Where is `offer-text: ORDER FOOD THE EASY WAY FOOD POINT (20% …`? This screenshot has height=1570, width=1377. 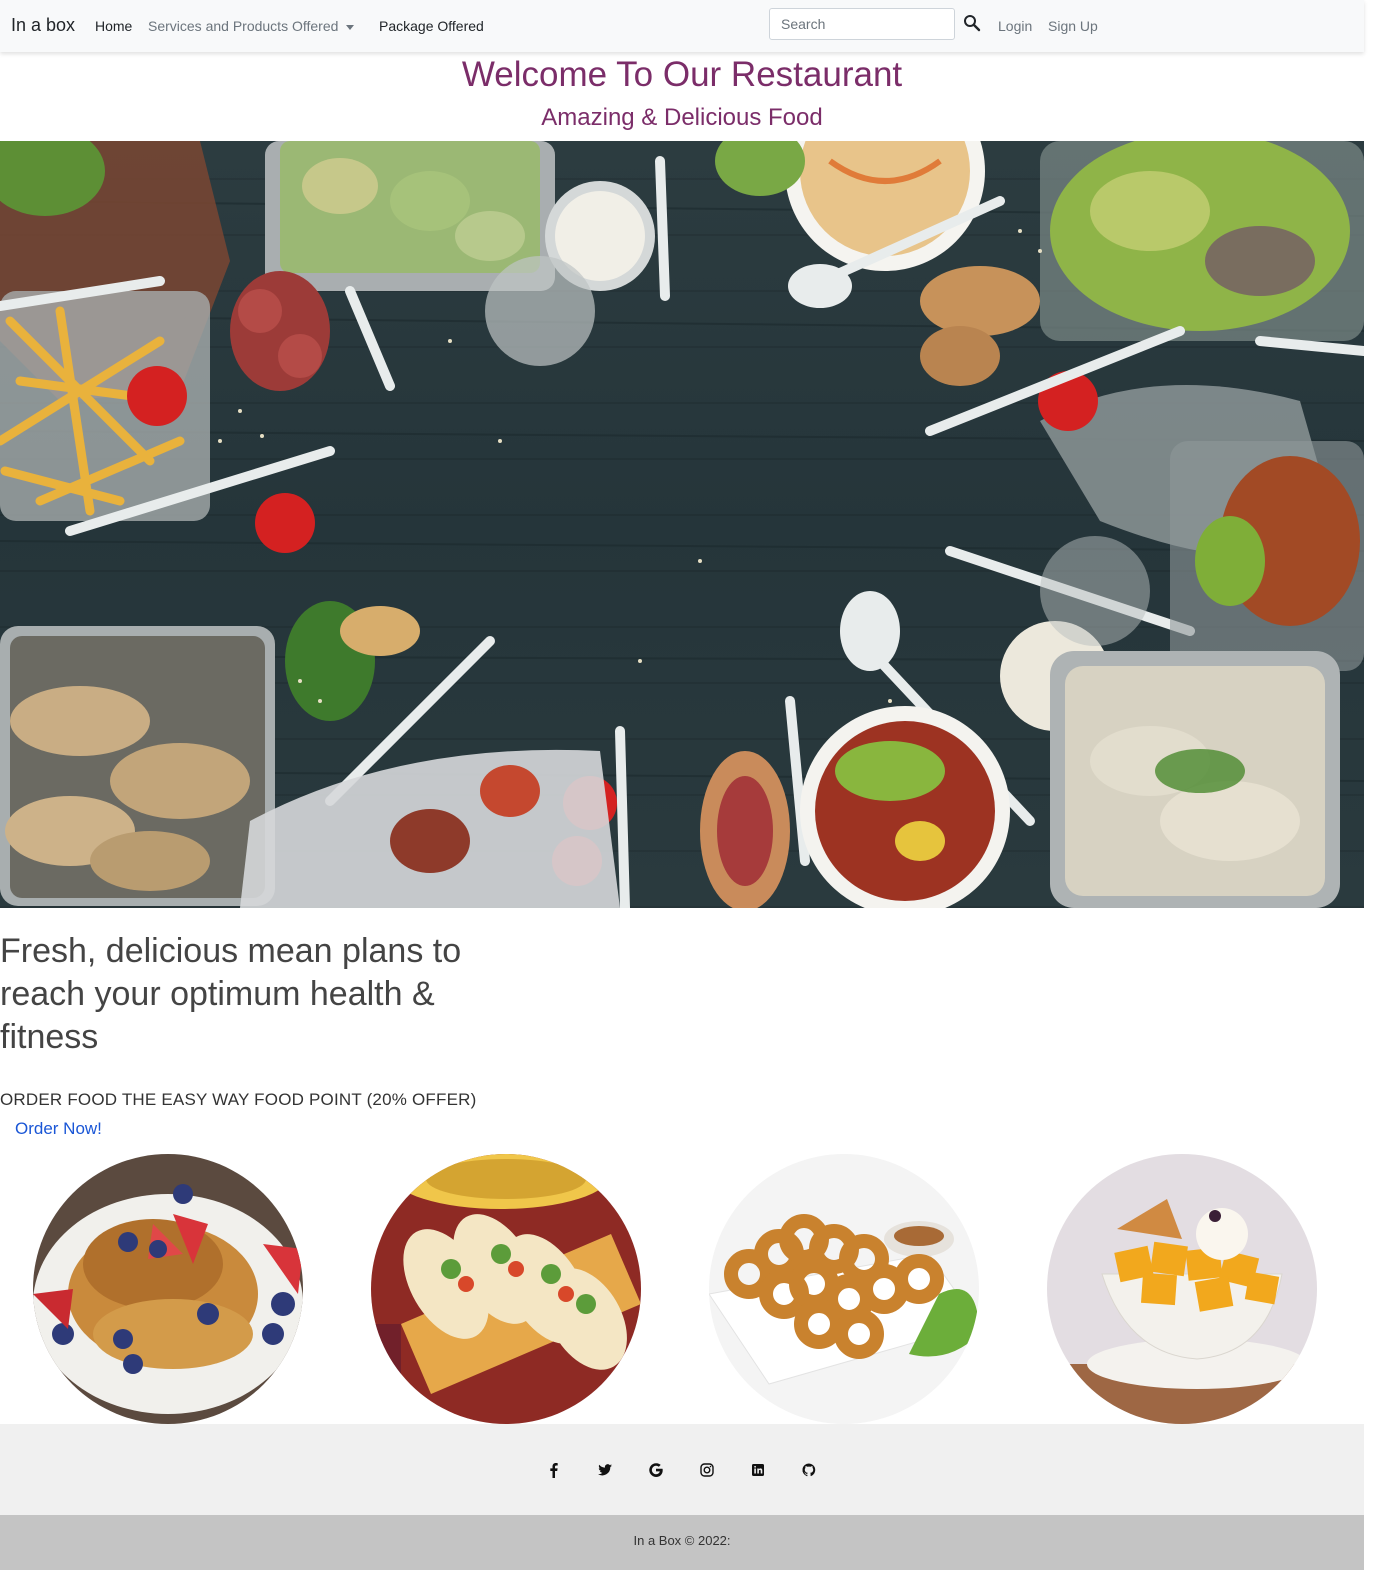 offer-text: ORDER FOOD THE EASY WAY FOOD POINT (20% … is located at coordinates (238, 1099).